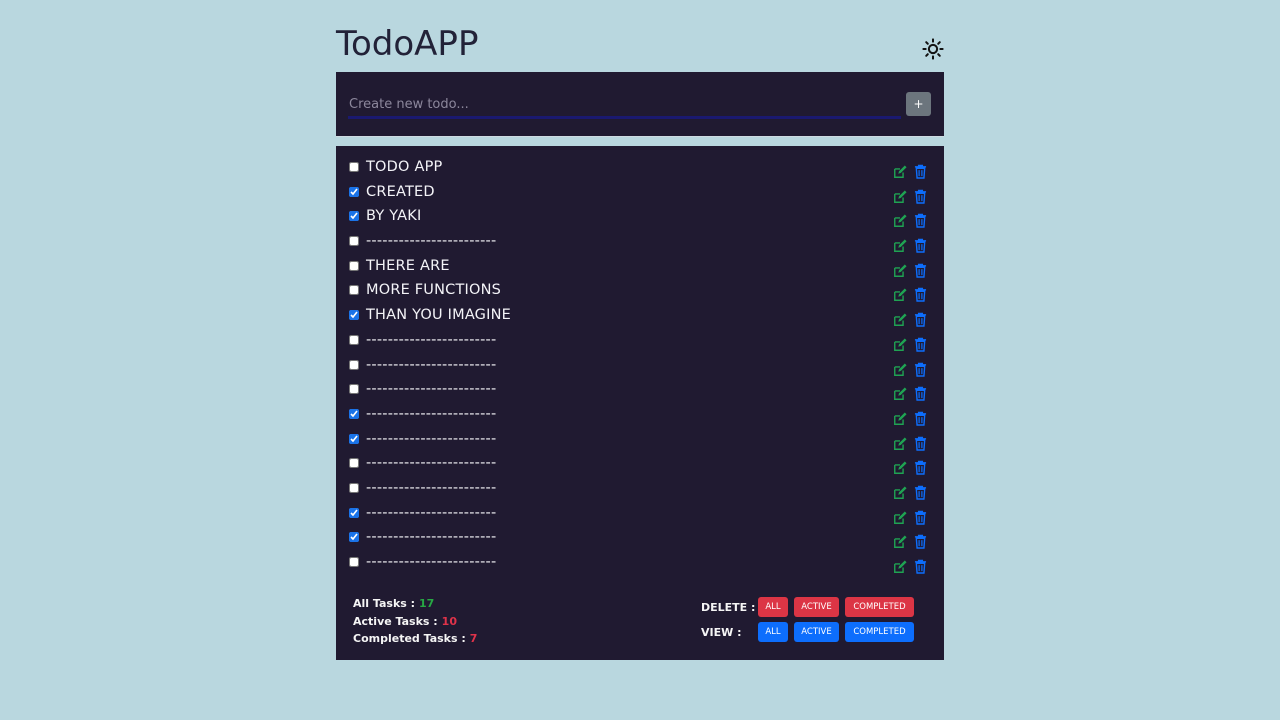  I want to click on stat-completed-value: 7, so click(473, 639).